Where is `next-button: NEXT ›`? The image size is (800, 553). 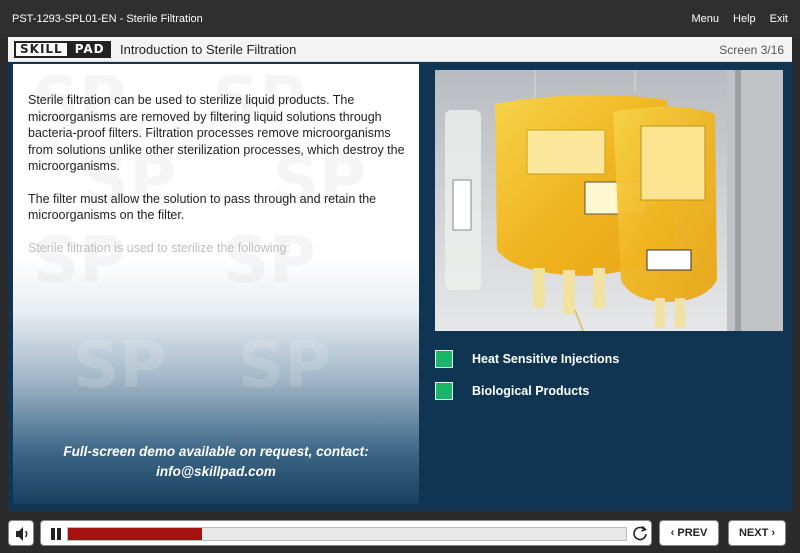
next-button: NEXT › is located at coordinates (757, 533).